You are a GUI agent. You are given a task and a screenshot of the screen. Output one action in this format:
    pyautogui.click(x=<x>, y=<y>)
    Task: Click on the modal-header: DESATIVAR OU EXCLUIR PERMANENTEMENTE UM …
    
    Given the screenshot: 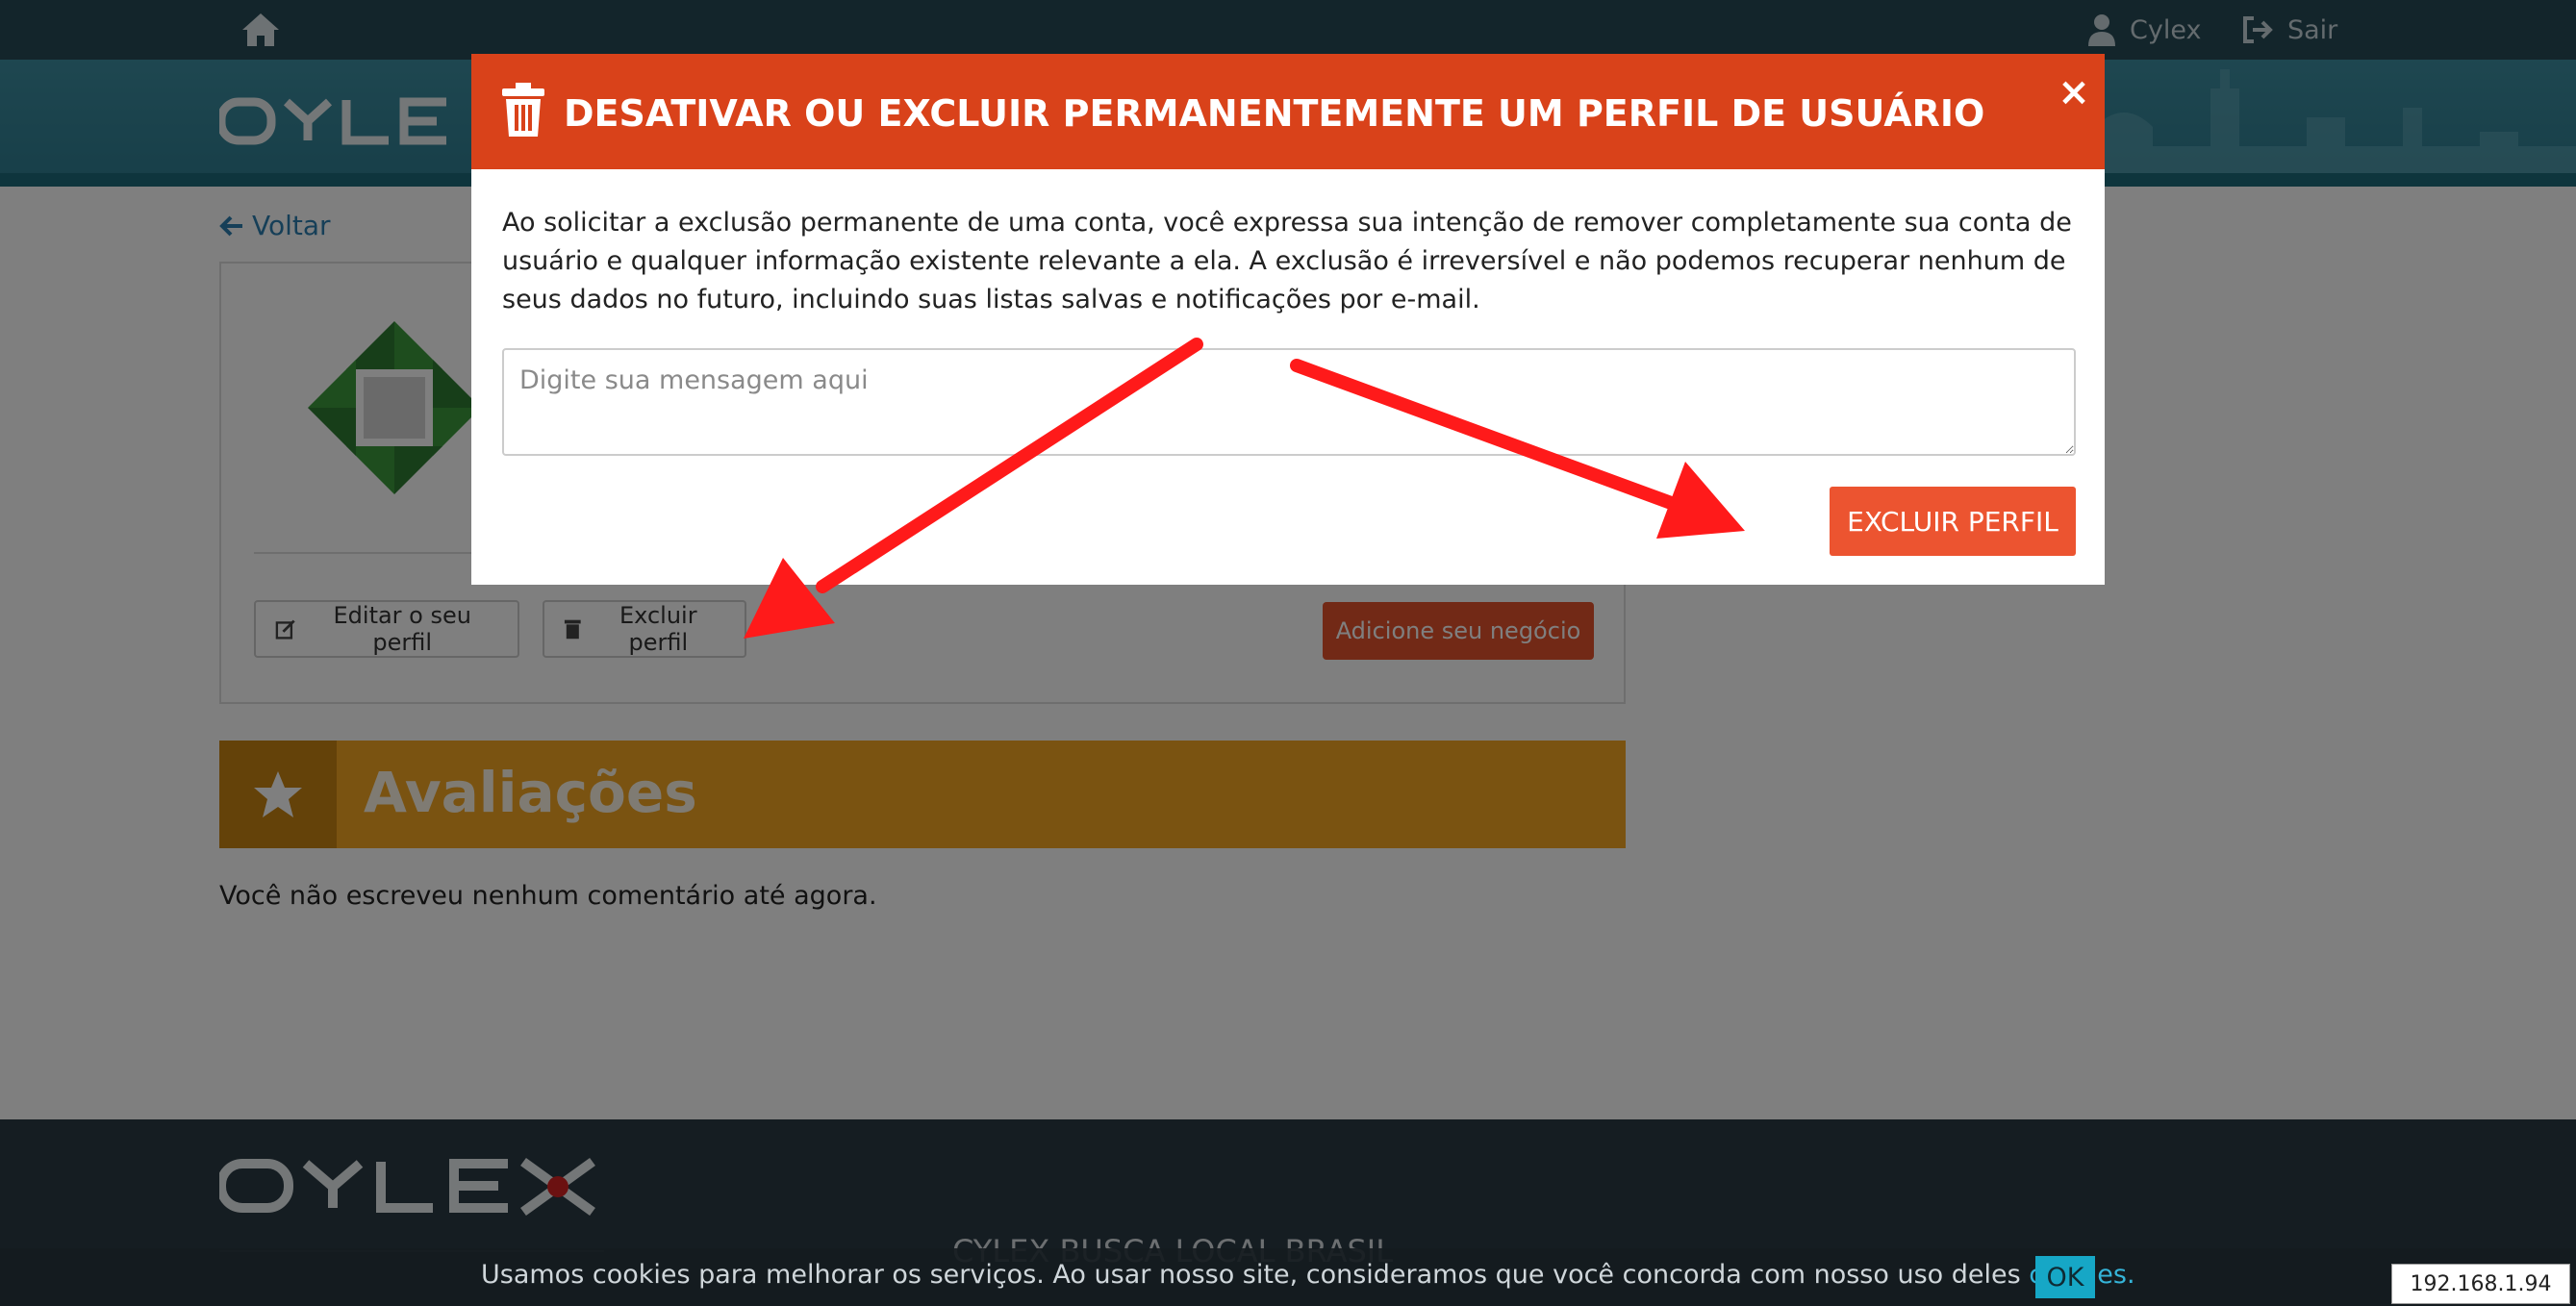 What is the action you would take?
    pyautogui.click(x=1288, y=111)
    